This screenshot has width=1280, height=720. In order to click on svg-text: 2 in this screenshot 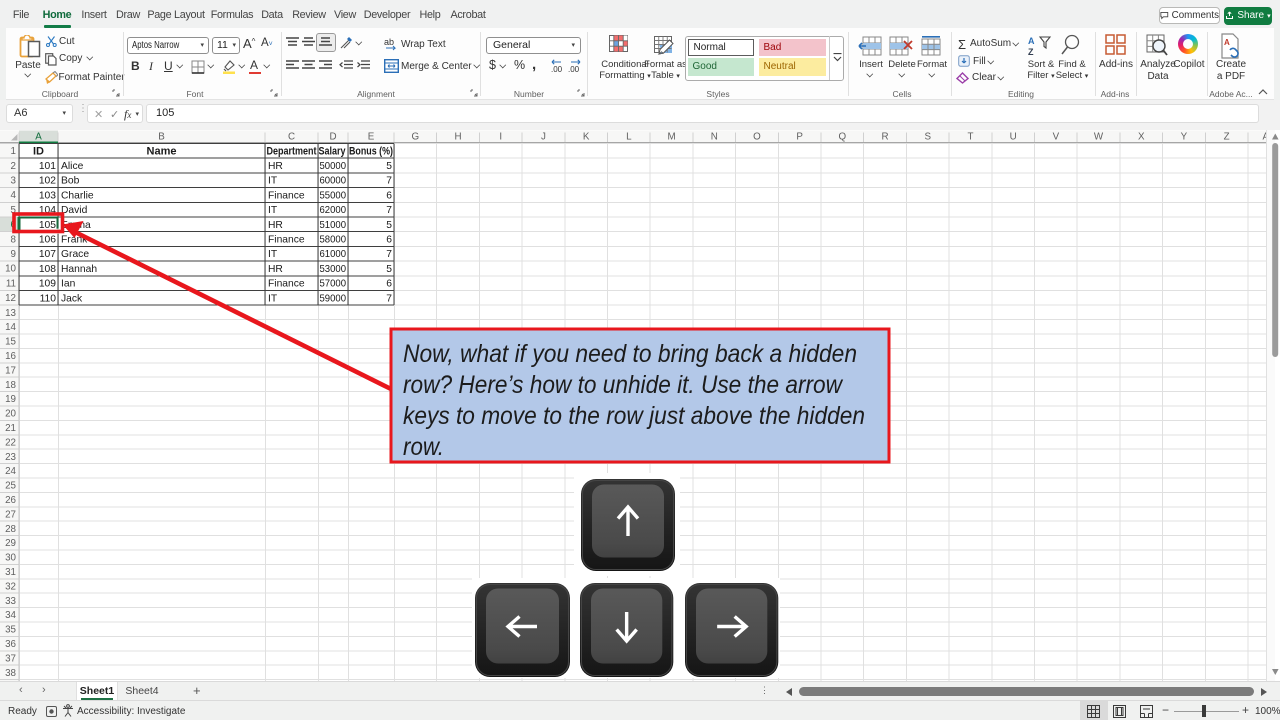, I will do `click(13, 166)`.